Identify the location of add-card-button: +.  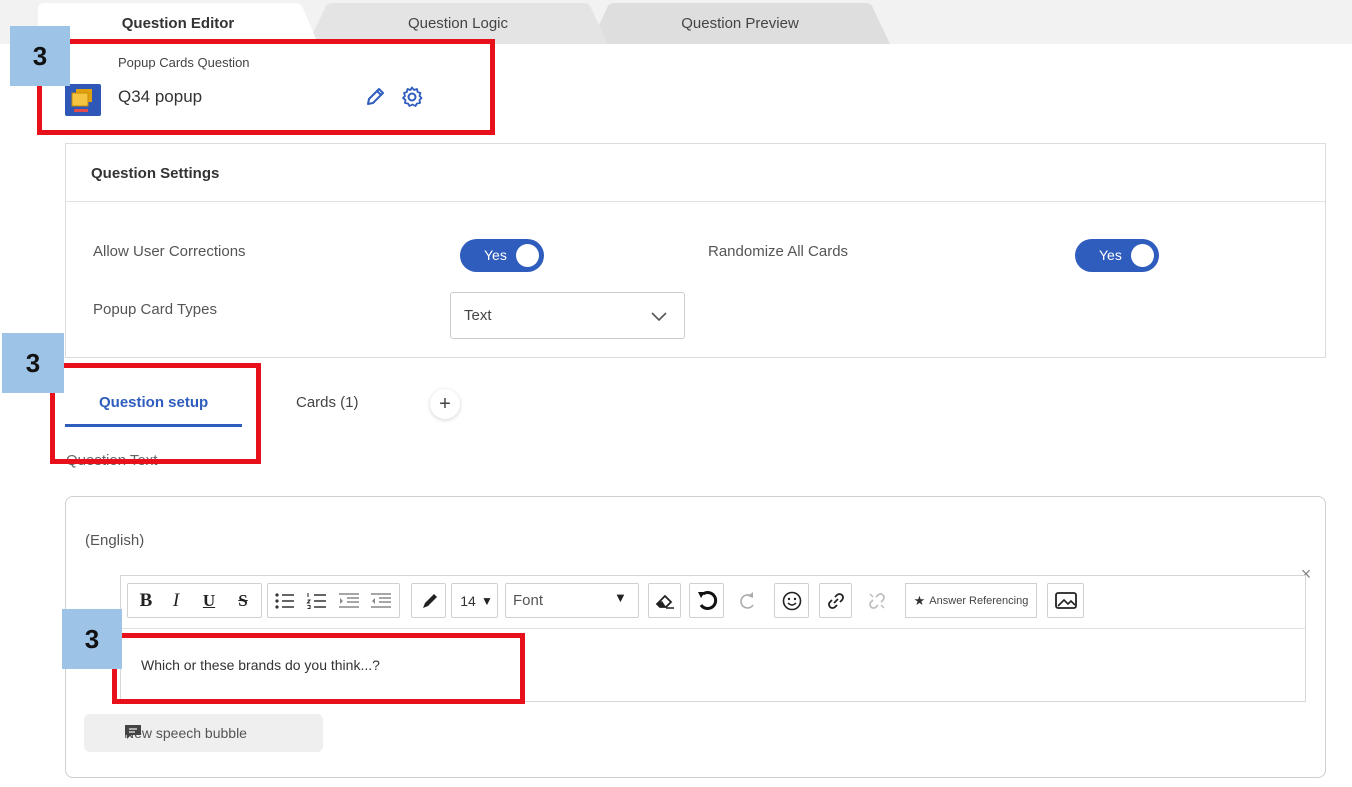
(445, 404).